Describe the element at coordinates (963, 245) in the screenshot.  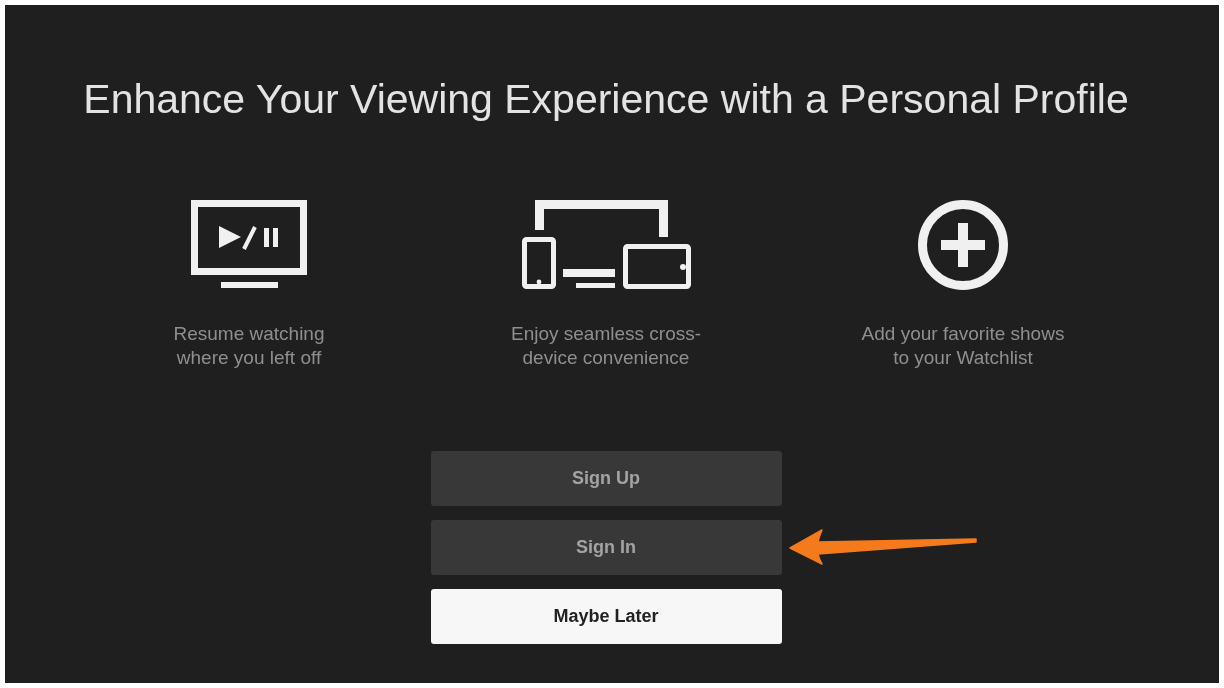
I see `plus-circle-icon` at that location.